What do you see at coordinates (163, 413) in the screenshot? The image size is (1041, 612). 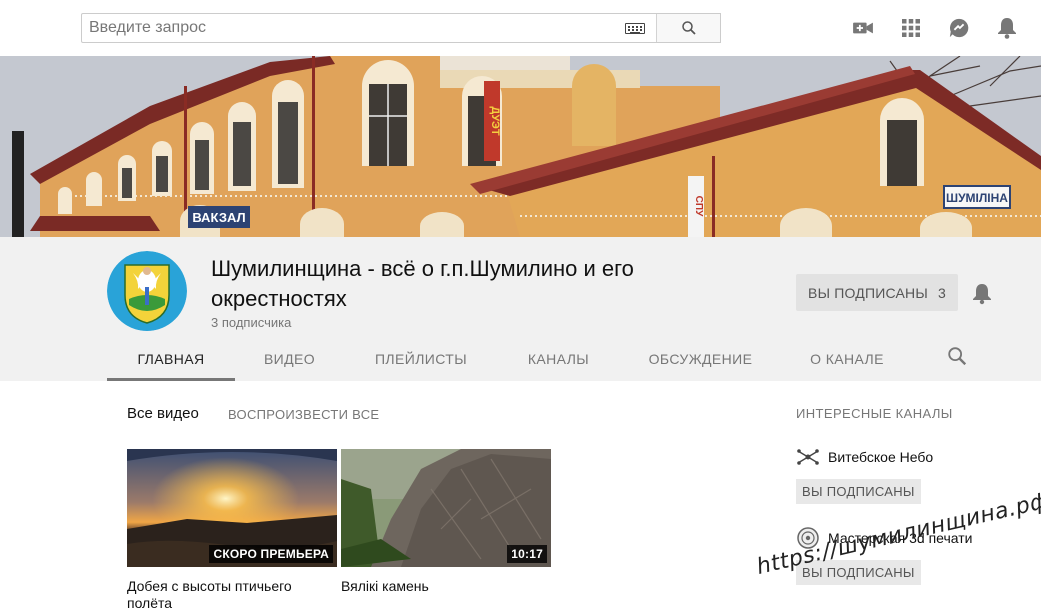 I see `section-title: Все видео` at bounding box center [163, 413].